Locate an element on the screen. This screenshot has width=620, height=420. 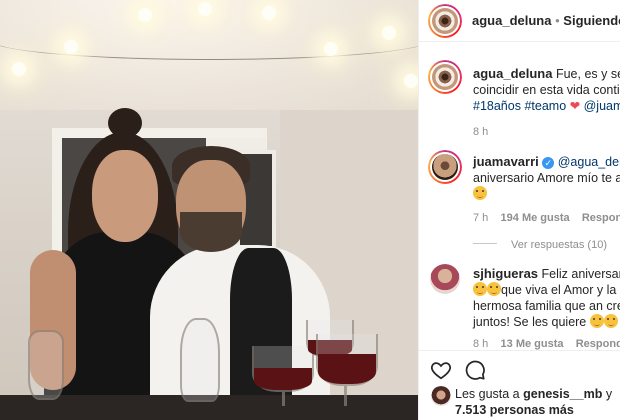
comment-time: 7 h is located at coordinates (481, 218).